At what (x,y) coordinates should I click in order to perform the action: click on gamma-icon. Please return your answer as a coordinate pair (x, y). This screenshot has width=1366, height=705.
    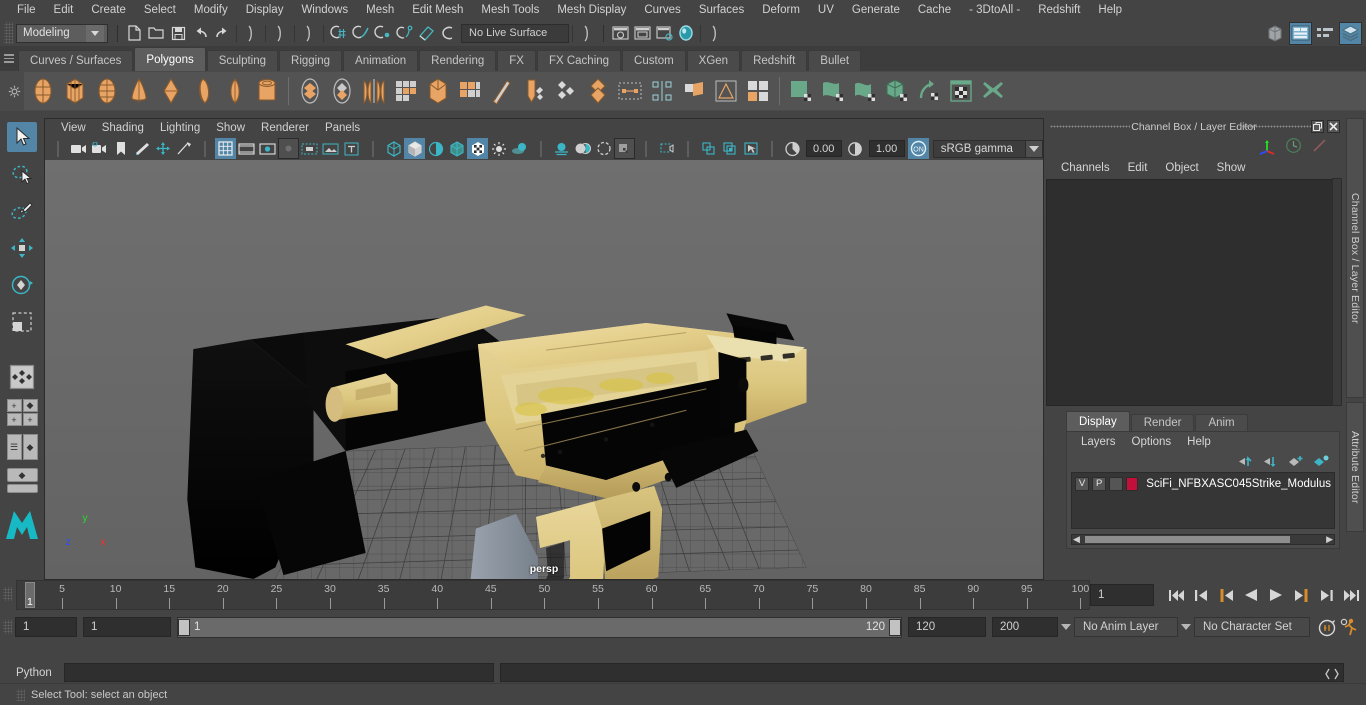
    Looking at the image, I should click on (855, 148).